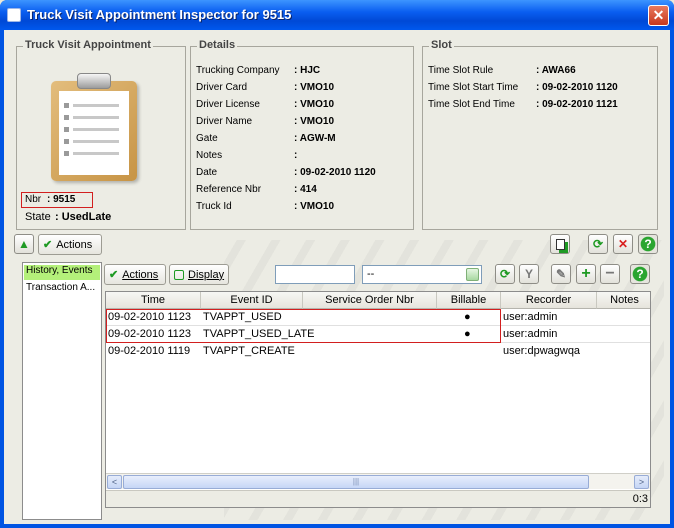 This screenshot has height=528, width=674. Describe the element at coordinates (641, 482) in the screenshot. I see `scroll-right-button: >` at that location.